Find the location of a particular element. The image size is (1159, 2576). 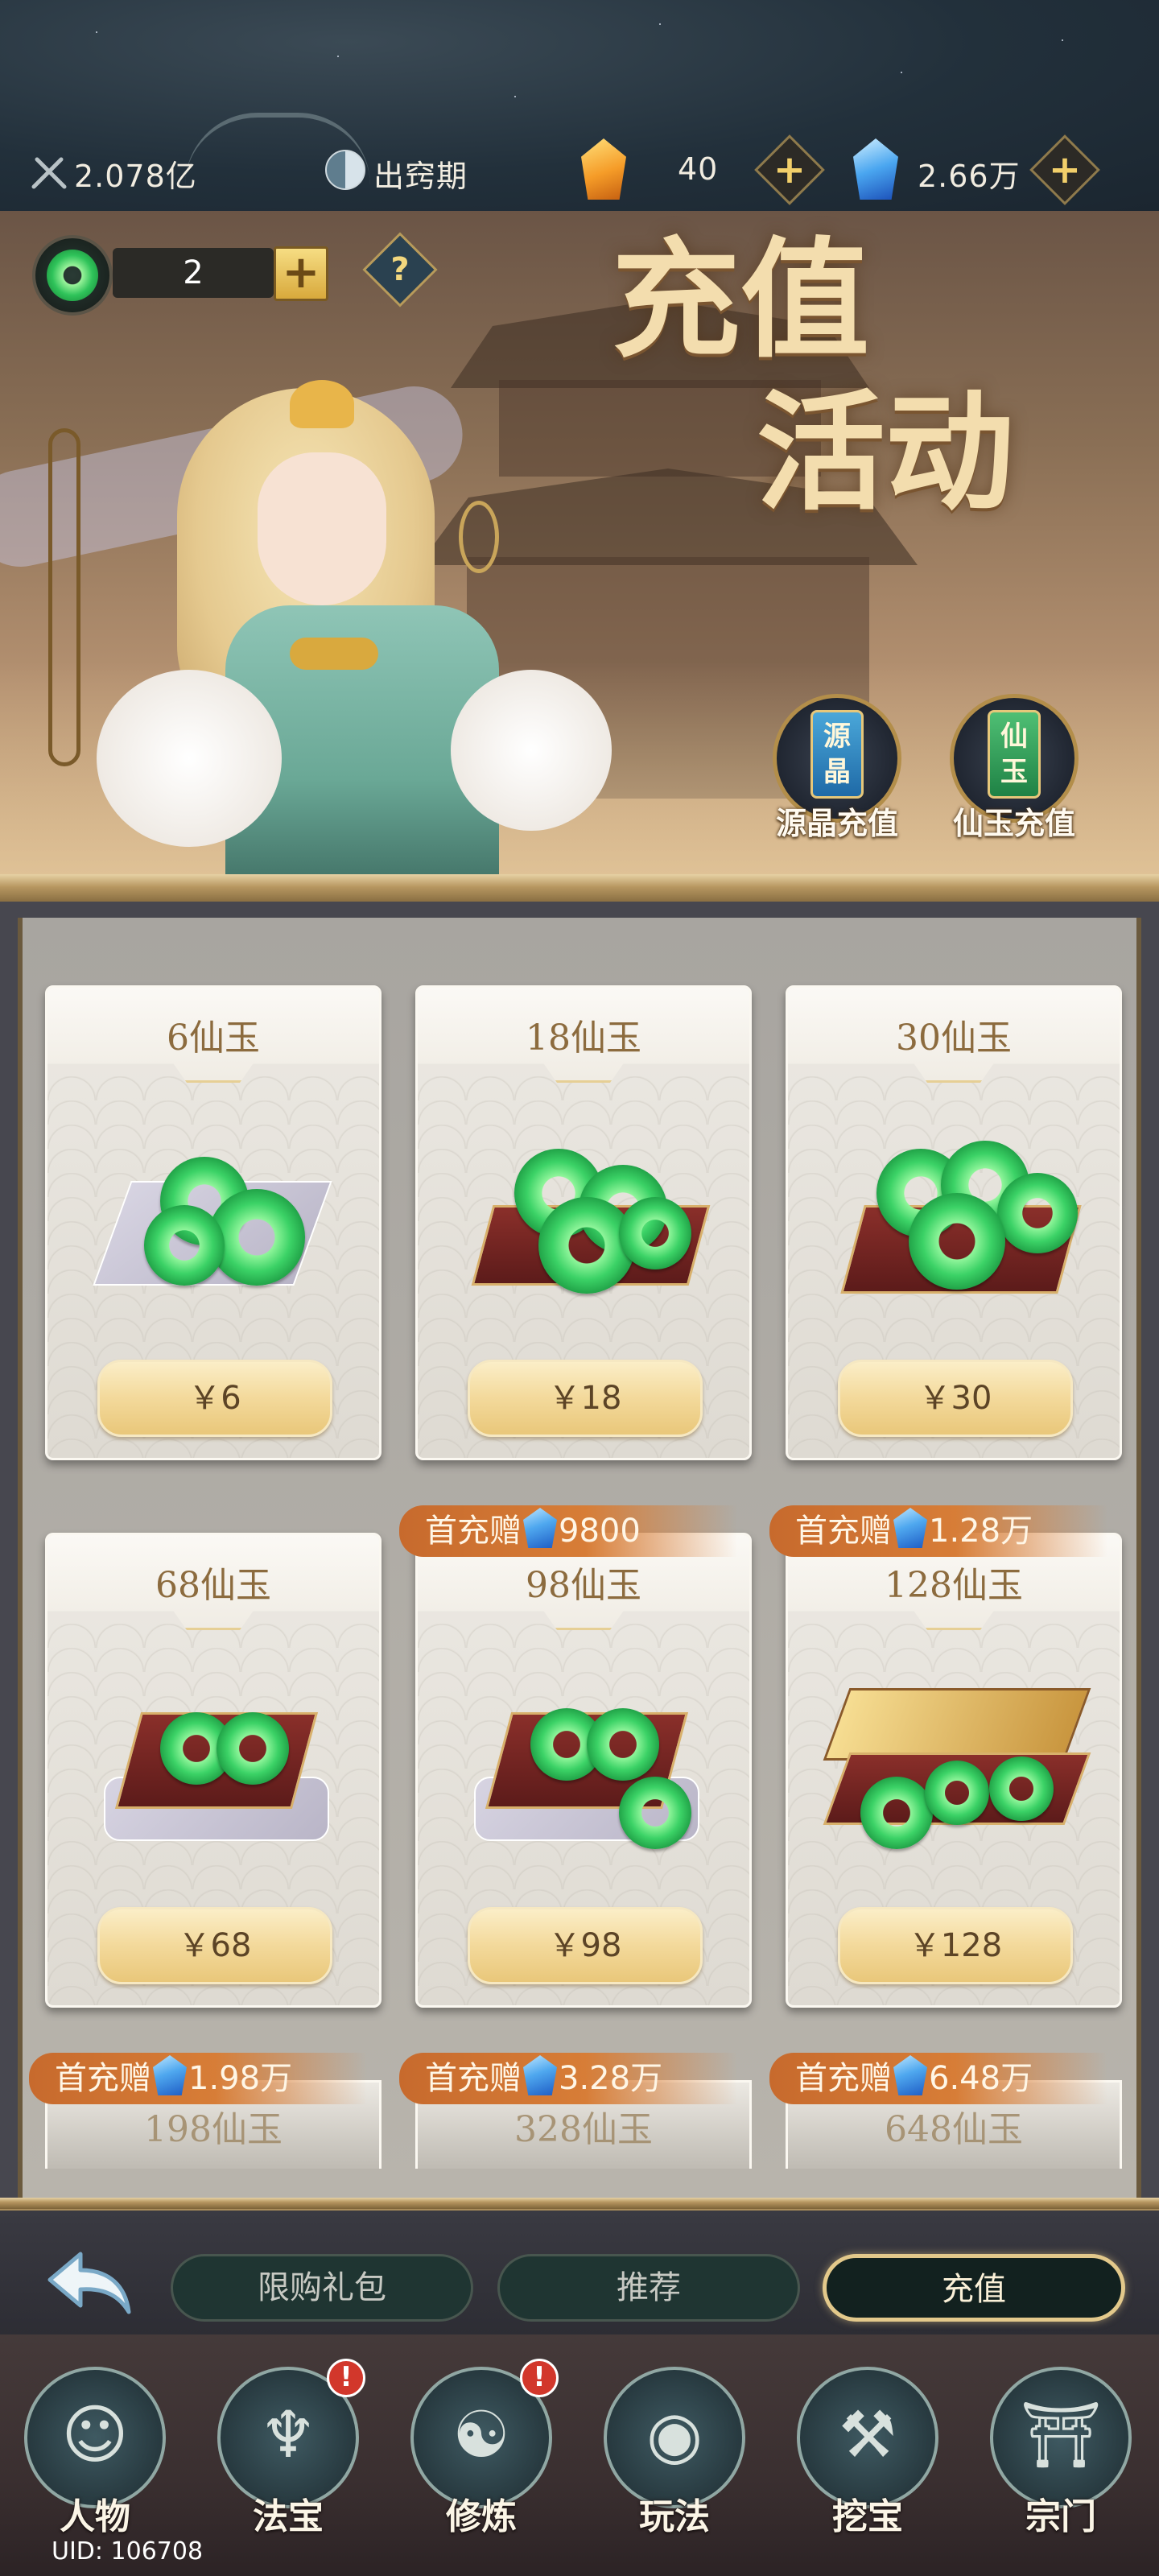

nav-cultivate-label: 修炼 is located at coordinates (481, 2516).